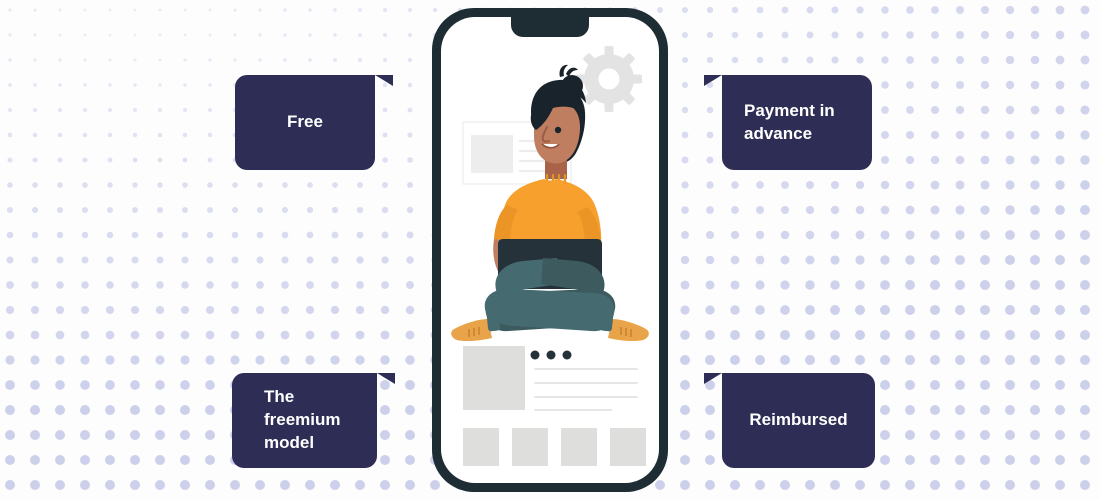 The image size is (1100, 500). I want to click on callout-free-label: Free, so click(305, 122).